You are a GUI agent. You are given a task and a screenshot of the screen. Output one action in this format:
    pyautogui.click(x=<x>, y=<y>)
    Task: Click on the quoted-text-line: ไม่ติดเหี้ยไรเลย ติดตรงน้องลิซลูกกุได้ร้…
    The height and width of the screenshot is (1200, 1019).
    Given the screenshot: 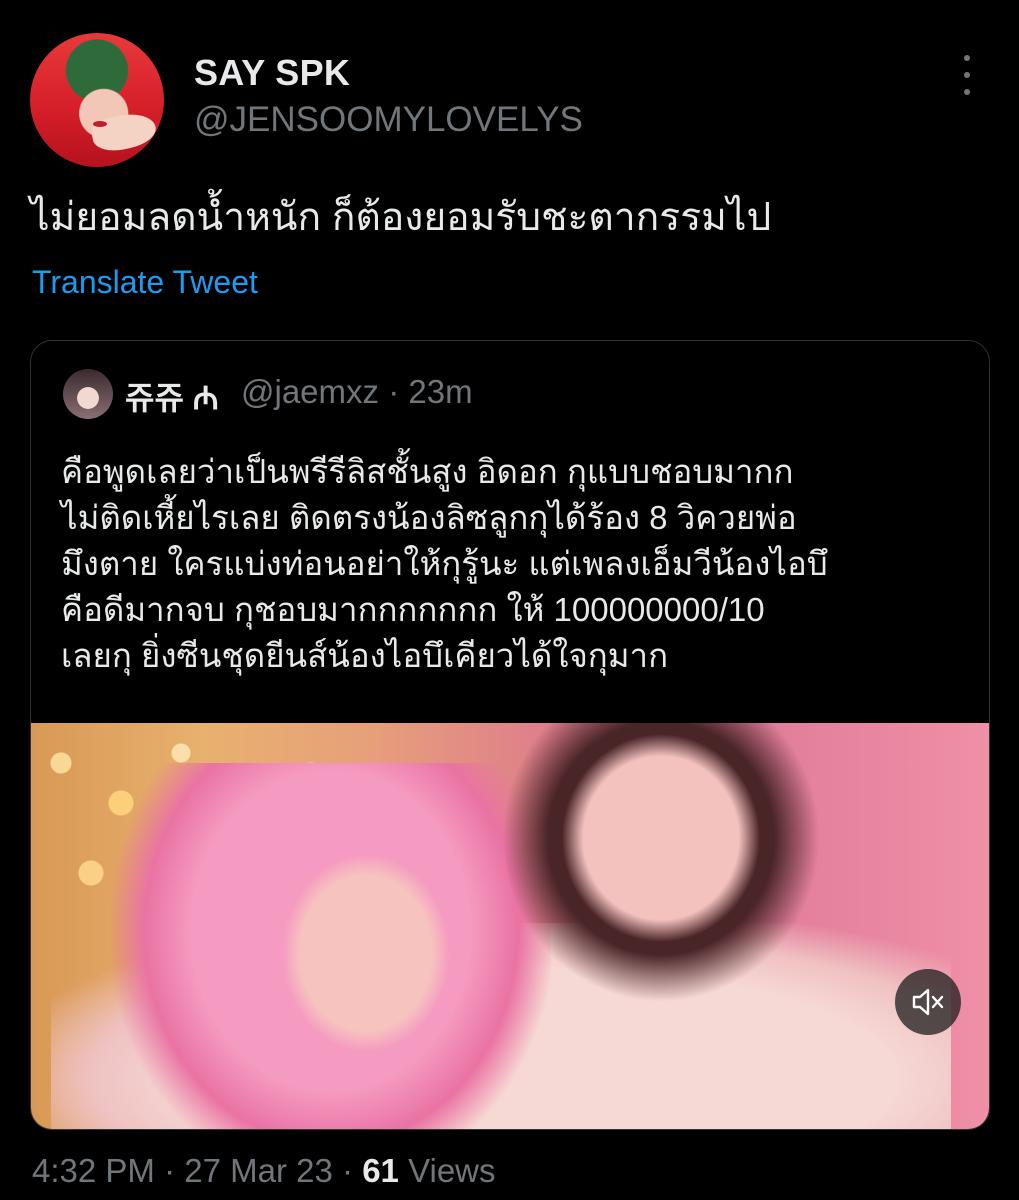 What is the action you would take?
    pyautogui.click(x=429, y=517)
    